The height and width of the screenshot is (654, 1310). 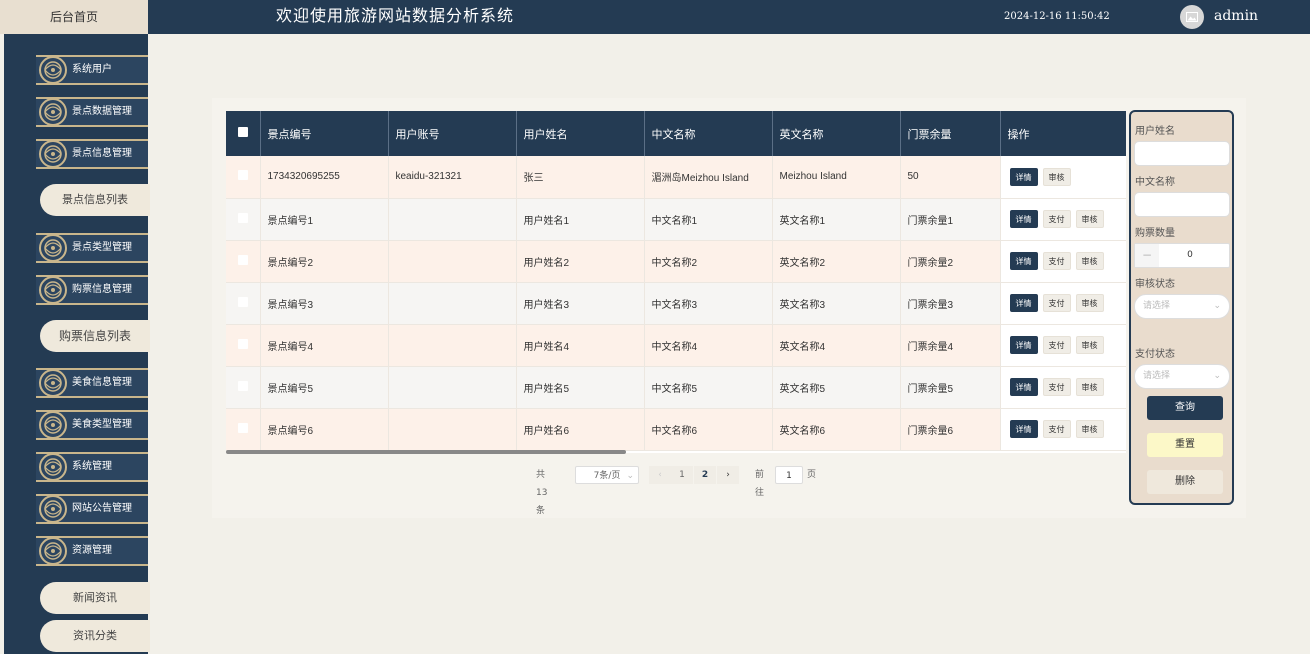 I want to click on avatar, so click(x=1192, y=17).